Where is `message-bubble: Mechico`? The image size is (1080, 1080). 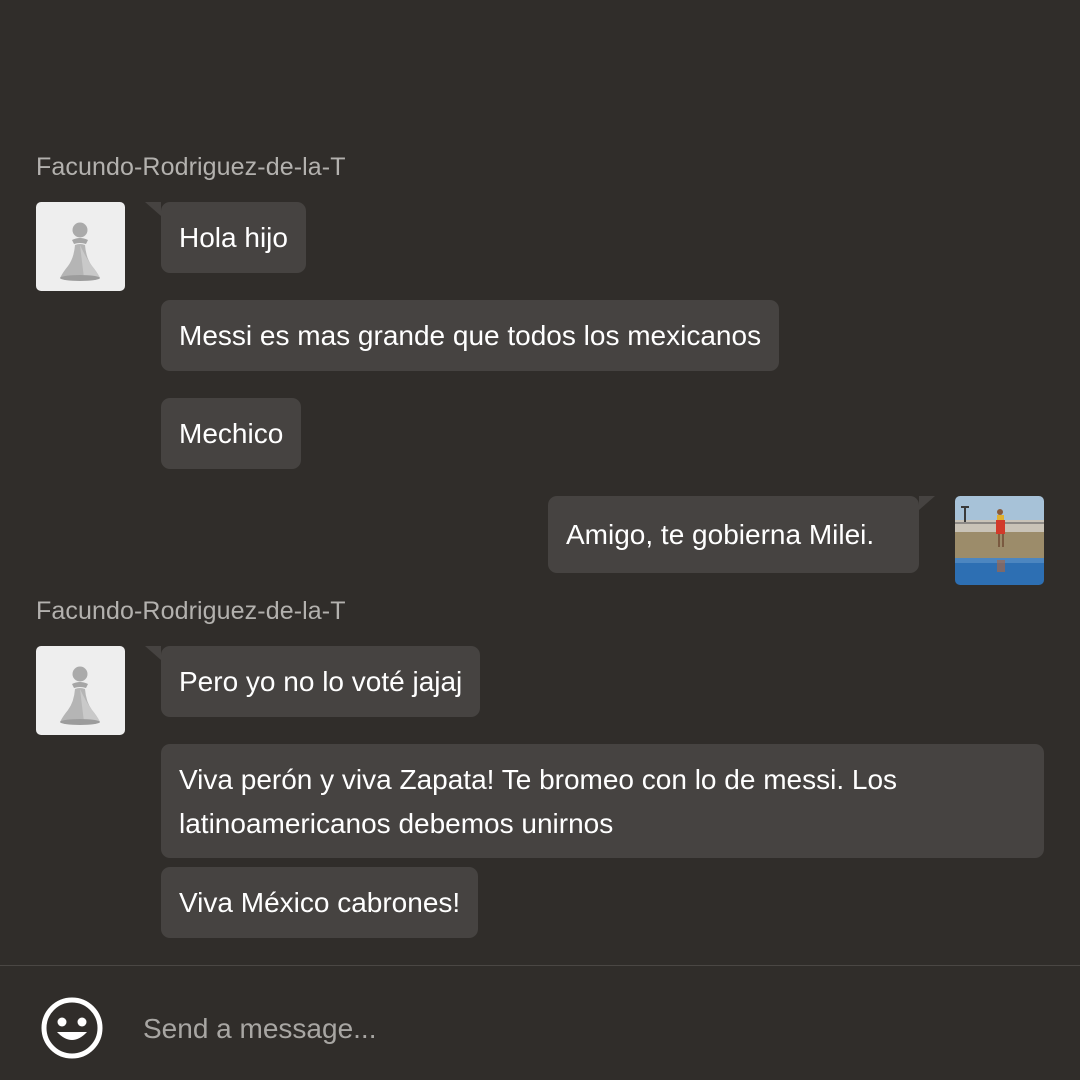 message-bubble: Mechico is located at coordinates (231, 433).